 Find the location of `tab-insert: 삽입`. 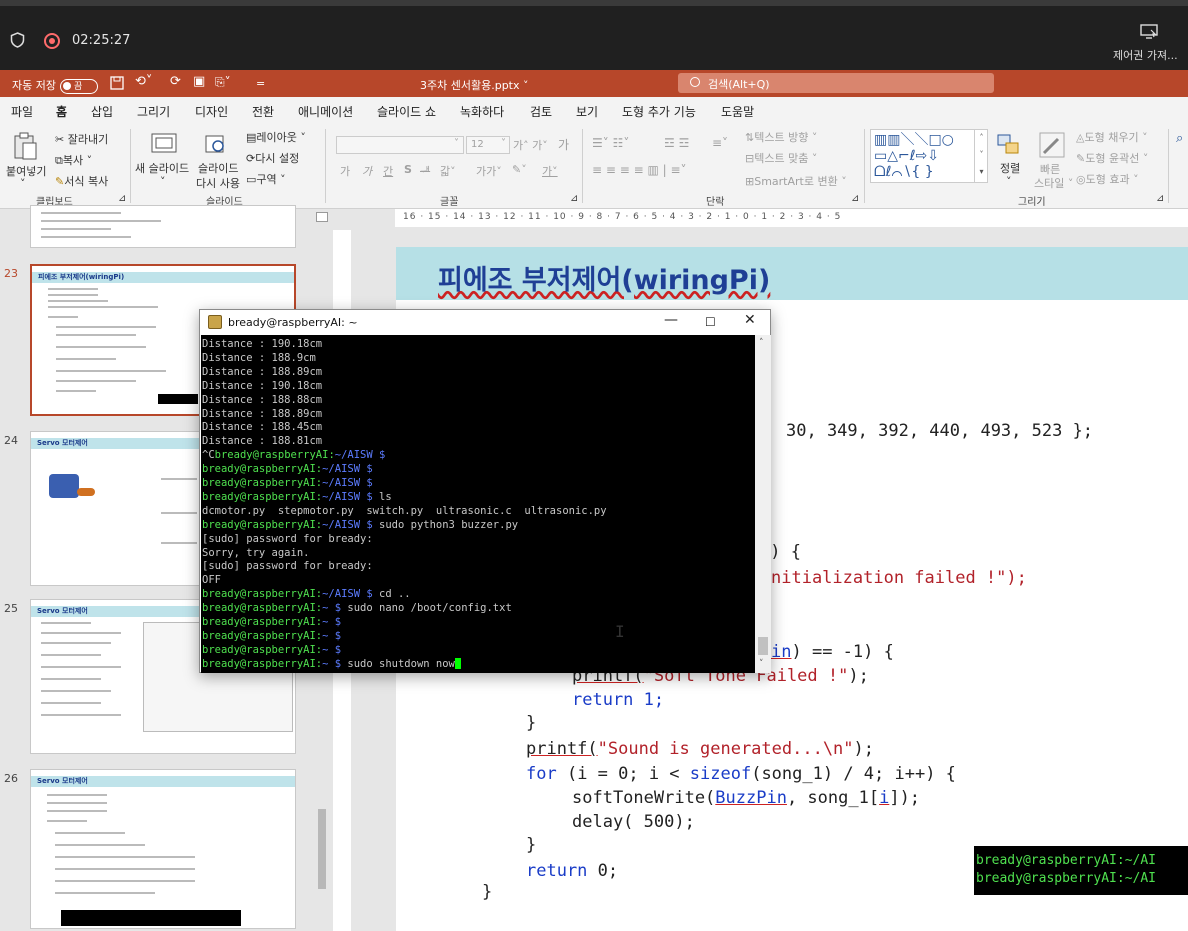

tab-insert: 삽입 is located at coordinates (102, 111).